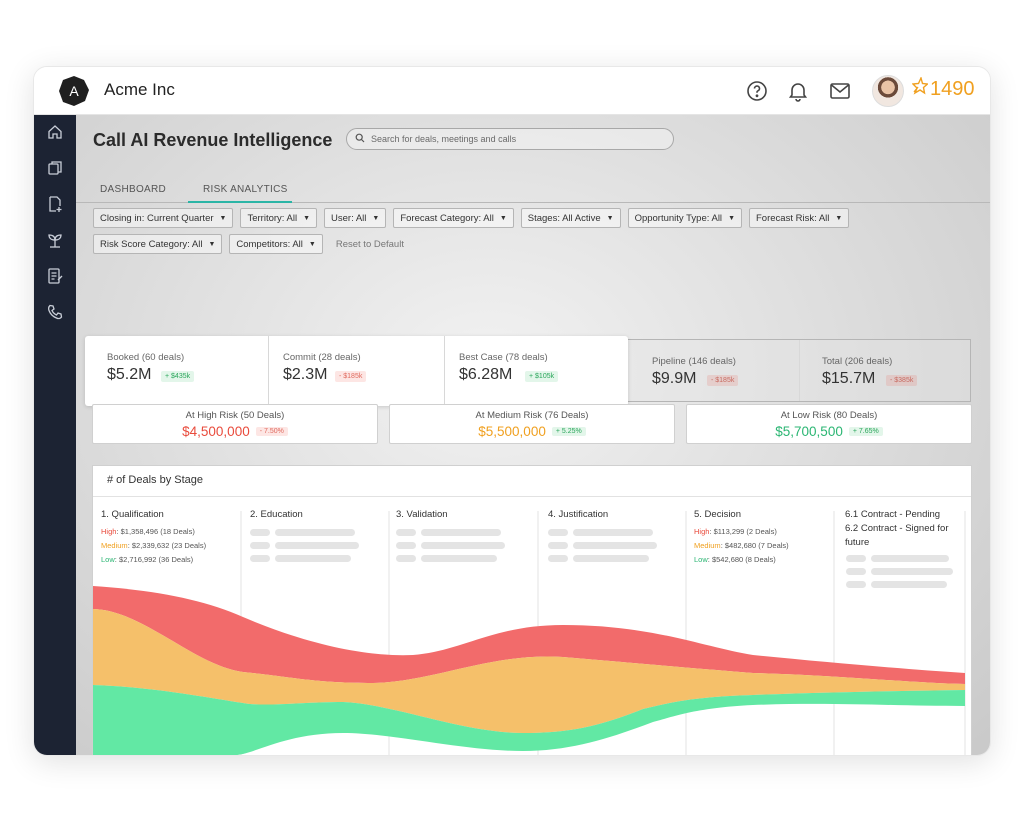 This screenshot has width=1024, height=820. I want to click on stat-pipeline: Pipeline (146 deals) $9.9M - $185k, so click(715, 370).